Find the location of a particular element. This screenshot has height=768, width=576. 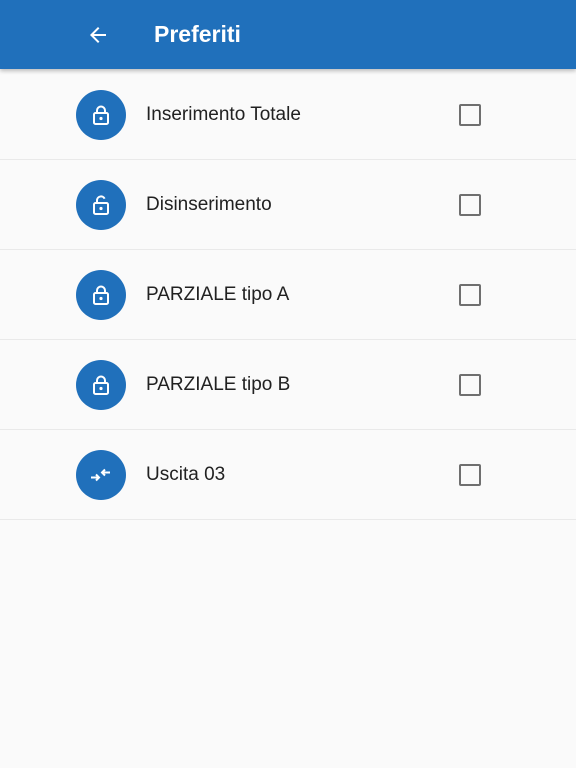

list-item: PARZIALE tipo B is located at coordinates (288, 385).